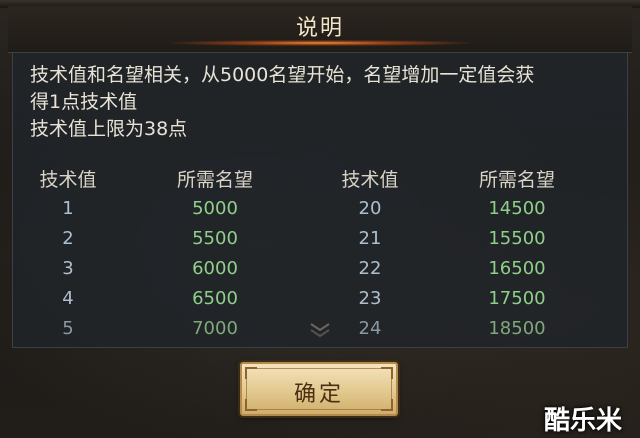 This screenshot has height=438, width=640. Describe the element at coordinates (517, 298) in the screenshot. I see `reputation-cell: 17500` at that location.